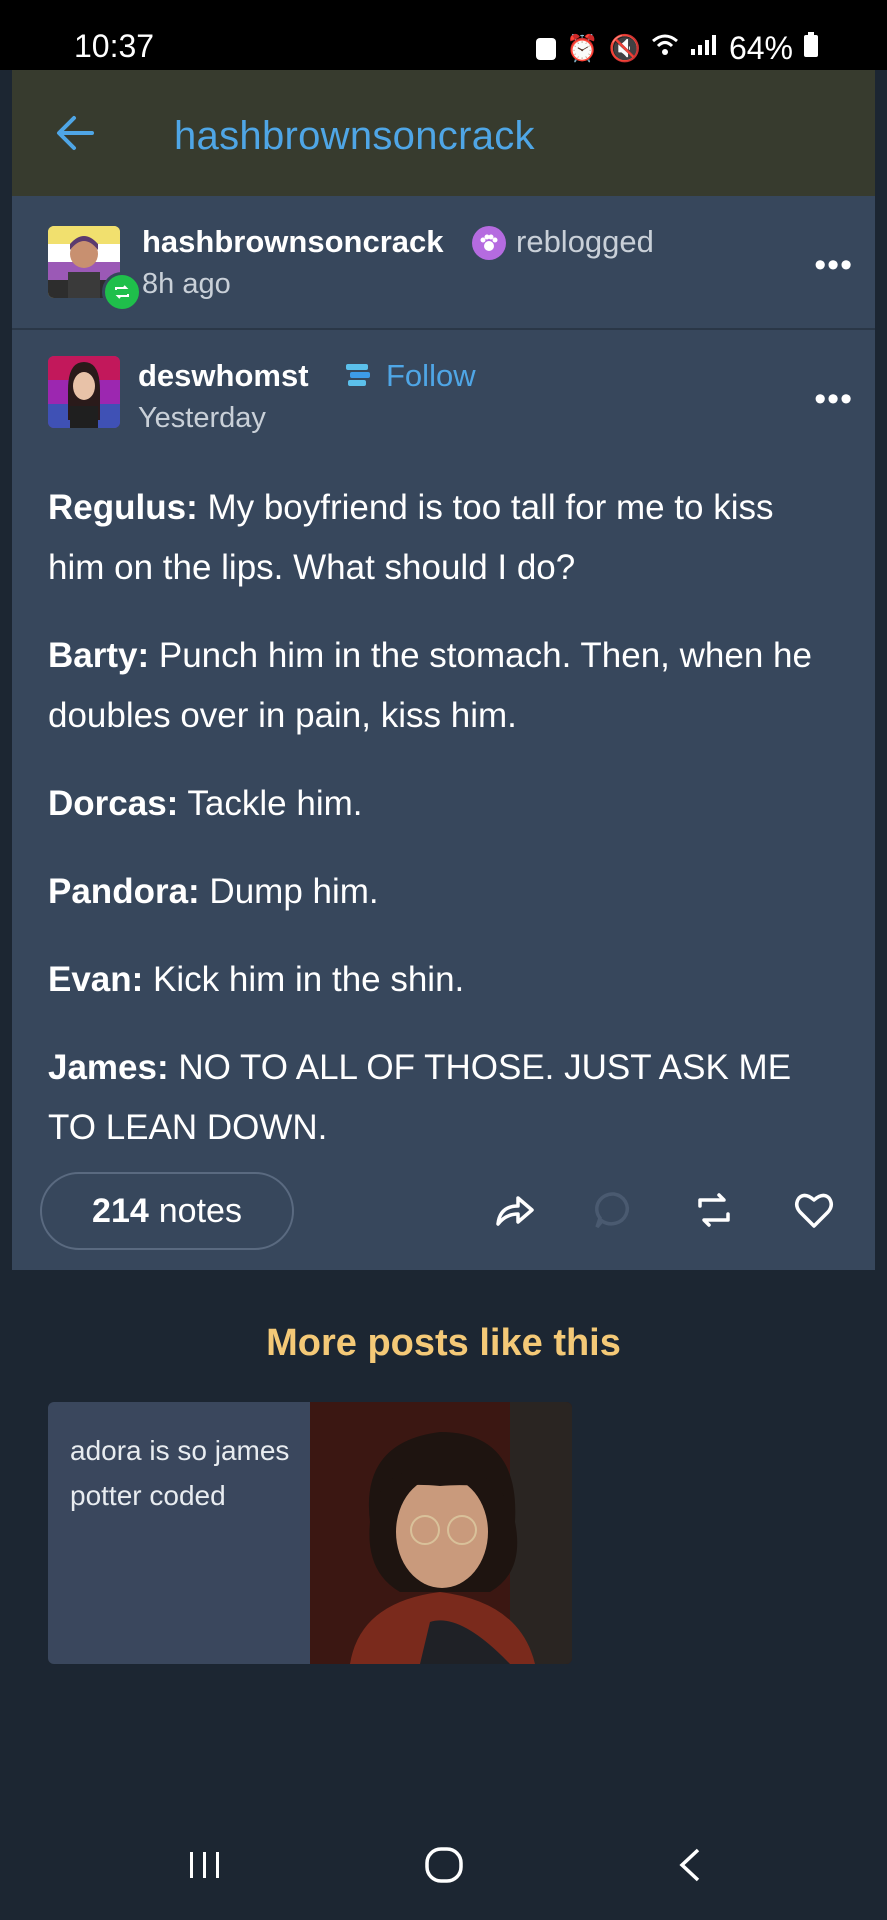 This screenshot has width=887, height=1920. What do you see at coordinates (443, 804) in the screenshot?
I see `post-line: Dorcas: Tackle him.` at bounding box center [443, 804].